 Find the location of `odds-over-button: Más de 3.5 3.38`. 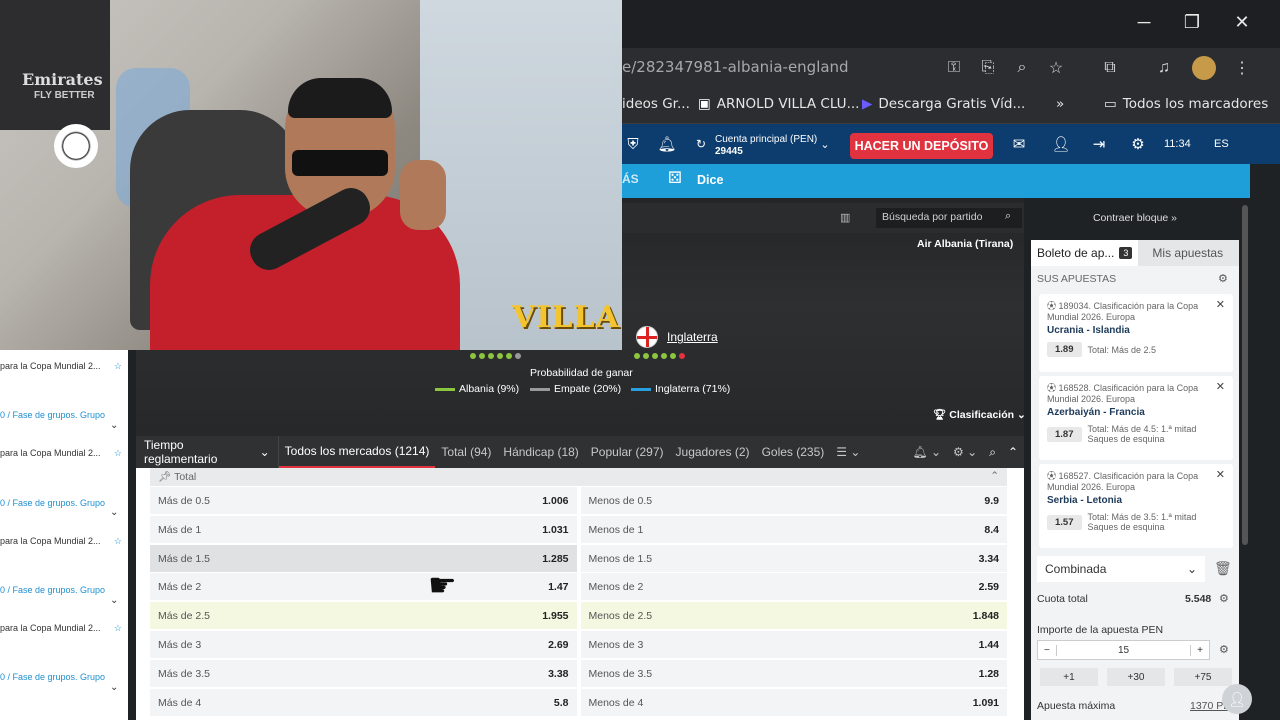

odds-over-button: Más de 3.5 3.38 is located at coordinates (363, 673).